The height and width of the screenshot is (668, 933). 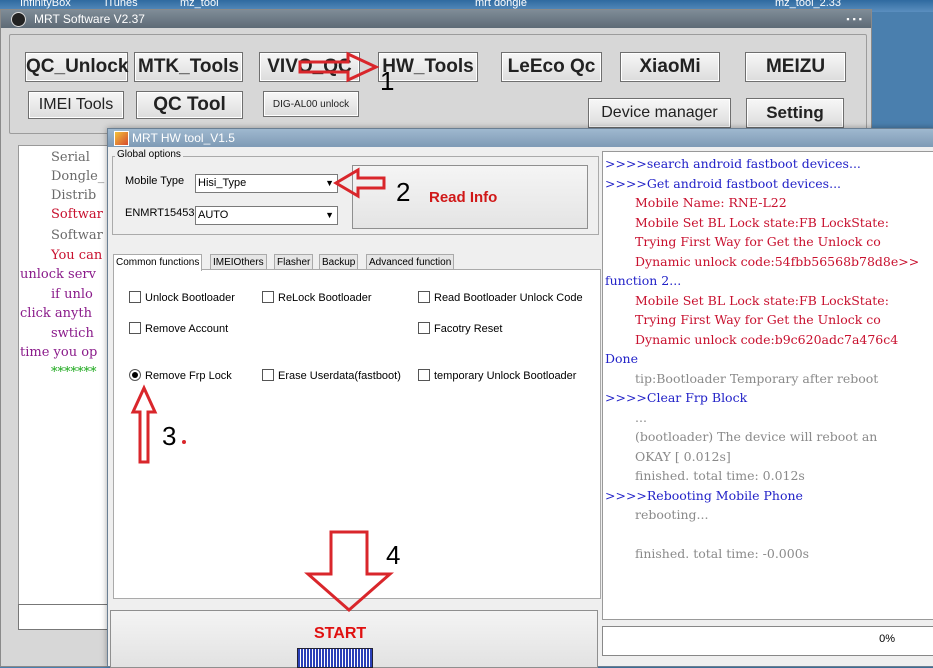 I want to click on log-line: Mobile Name: RNE-L22, so click(x=711, y=202).